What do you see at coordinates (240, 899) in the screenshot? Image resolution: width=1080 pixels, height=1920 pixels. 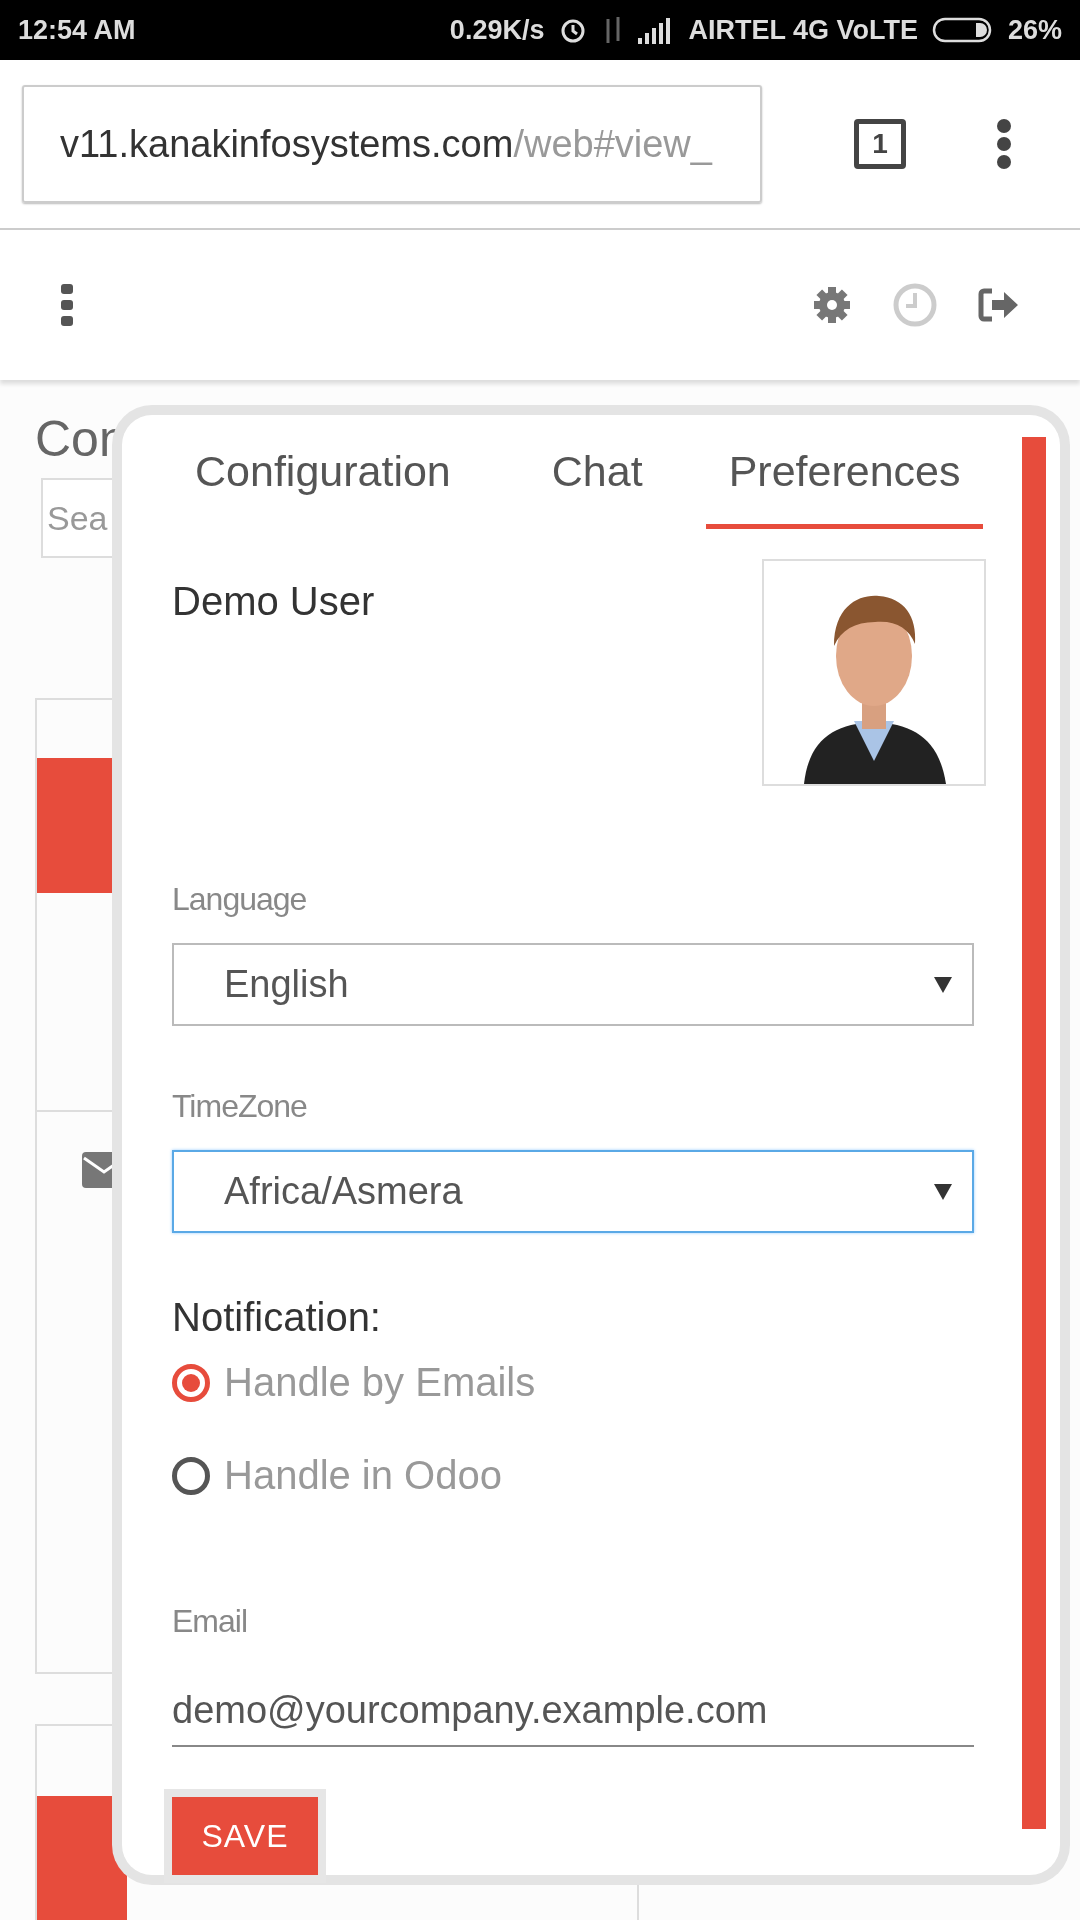 I see `field-label: Language` at bounding box center [240, 899].